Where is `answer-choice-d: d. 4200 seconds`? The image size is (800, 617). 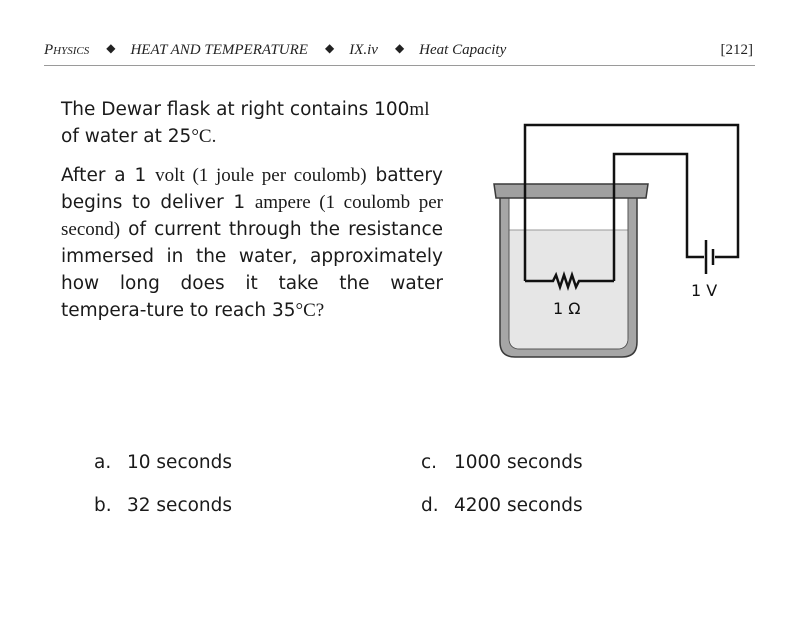 answer-choice-d: d. 4200 seconds is located at coordinates (502, 505).